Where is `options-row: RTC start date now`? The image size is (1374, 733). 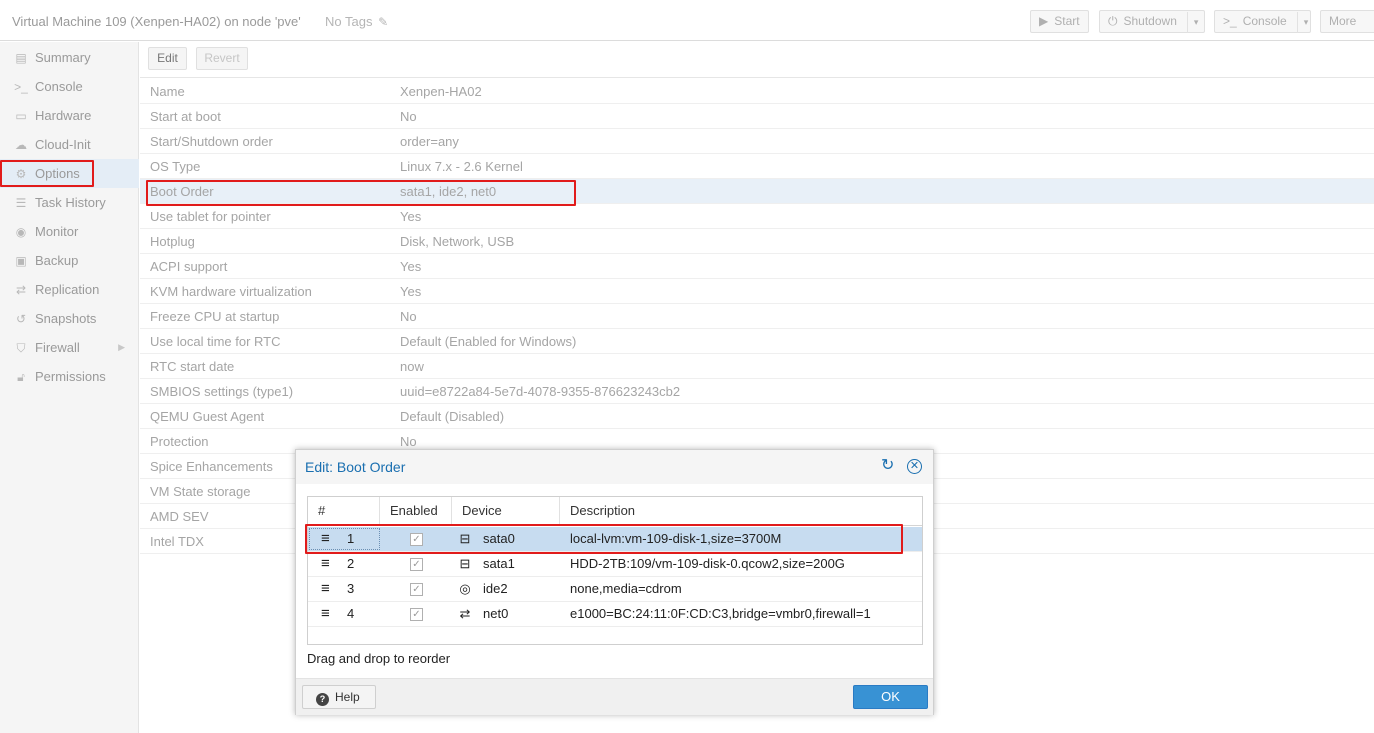
options-row: RTC start date now is located at coordinates (757, 366).